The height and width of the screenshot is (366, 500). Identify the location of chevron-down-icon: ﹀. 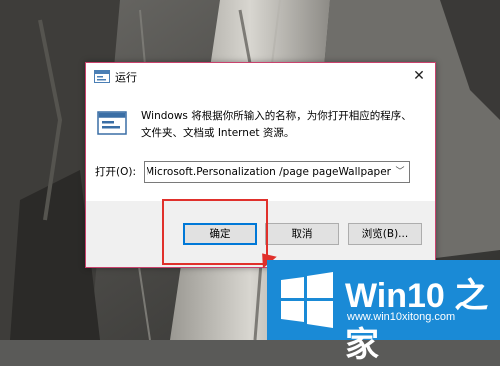
(400, 172).